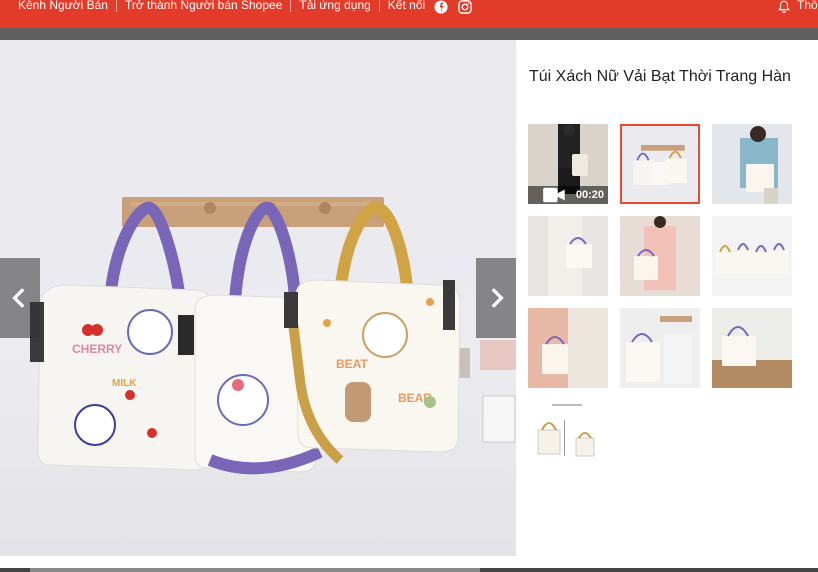 This screenshot has height=572, width=818. What do you see at coordinates (660, 76) in the screenshot?
I see `product-title: Túi Xách Nữ Vải Bạt Thời Trang Hàn` at bounding box center [660, 76].